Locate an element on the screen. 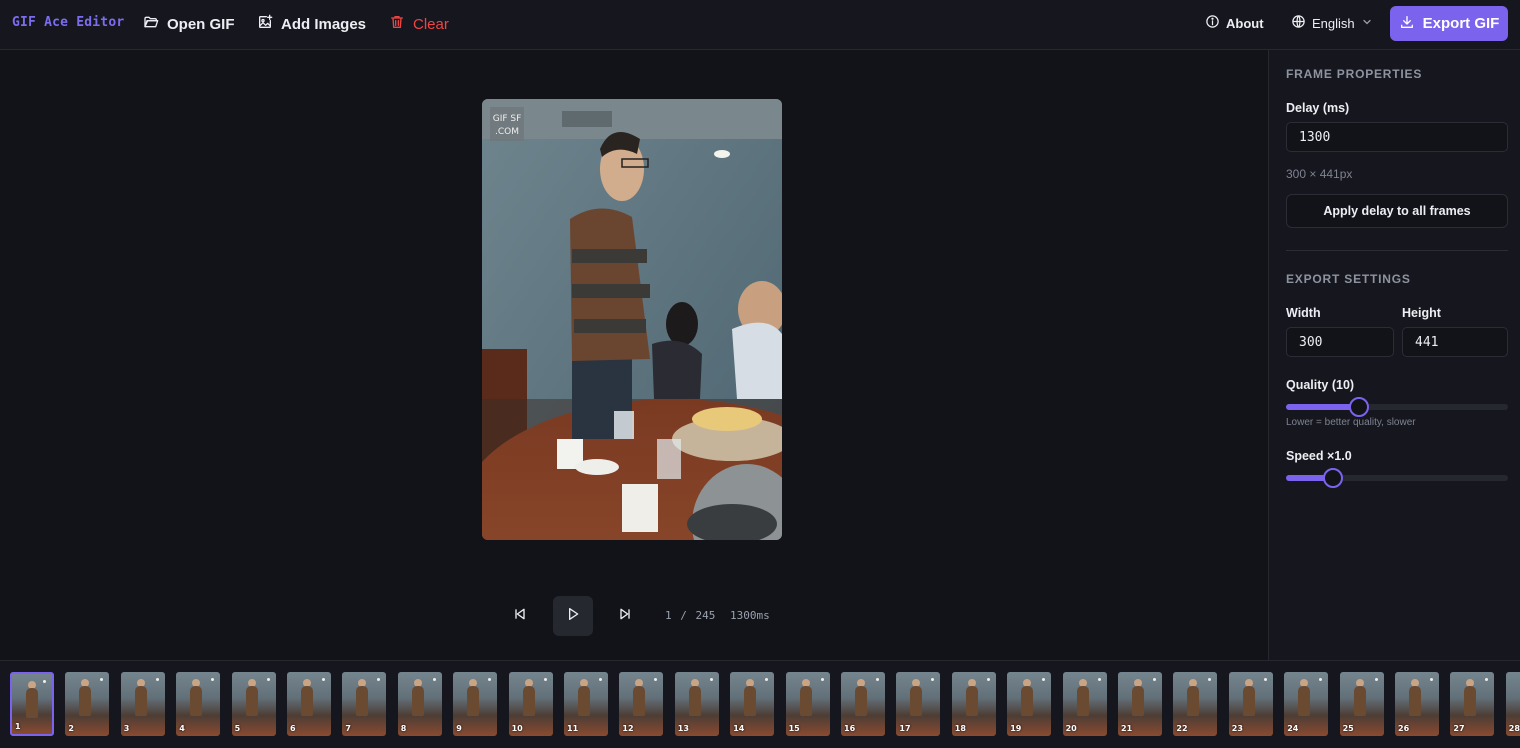 This screenshot has height=748, width=1520. frame-thumbnail: 17 is located at coordinates (918, 704).